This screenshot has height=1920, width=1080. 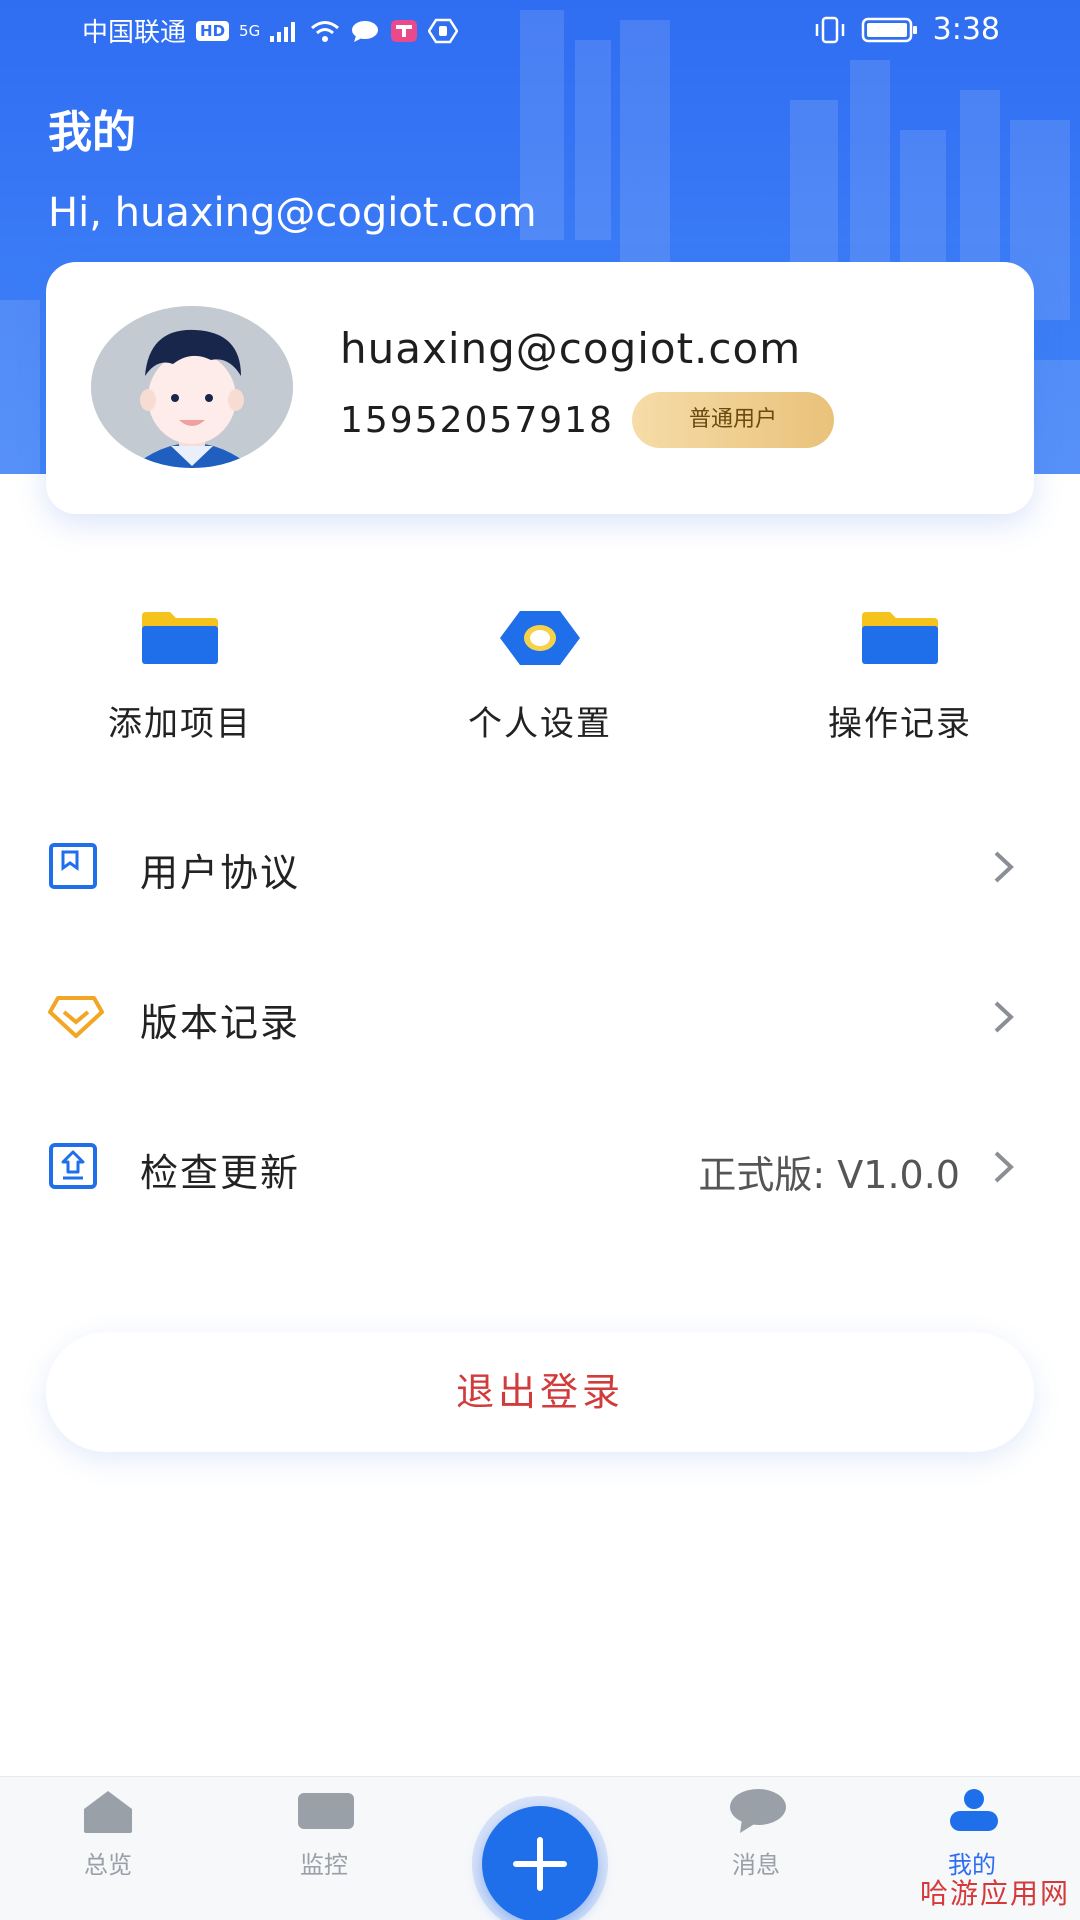 I want to click on hd-badge: HD, so click(x=213, y=30).